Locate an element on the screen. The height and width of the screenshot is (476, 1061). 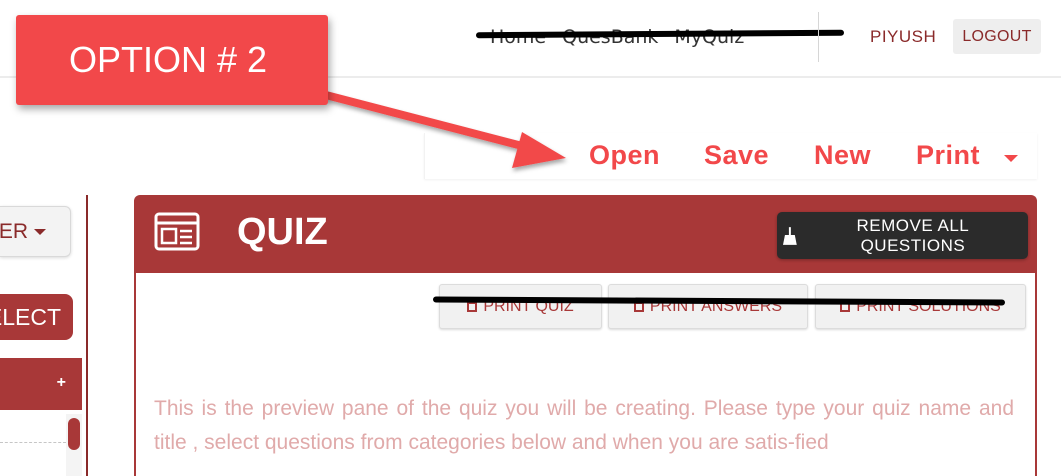
new-button: New is located at coordinates (842, 155).